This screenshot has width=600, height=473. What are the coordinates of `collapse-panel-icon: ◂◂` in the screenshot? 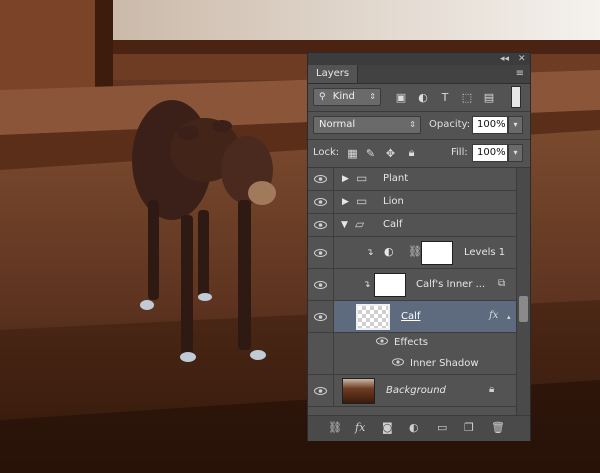 It's located at (504, 59).